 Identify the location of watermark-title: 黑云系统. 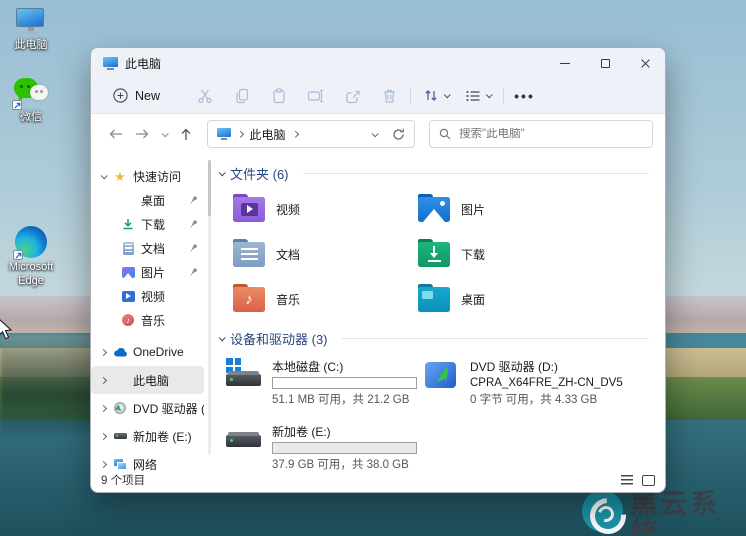
(675, 512).